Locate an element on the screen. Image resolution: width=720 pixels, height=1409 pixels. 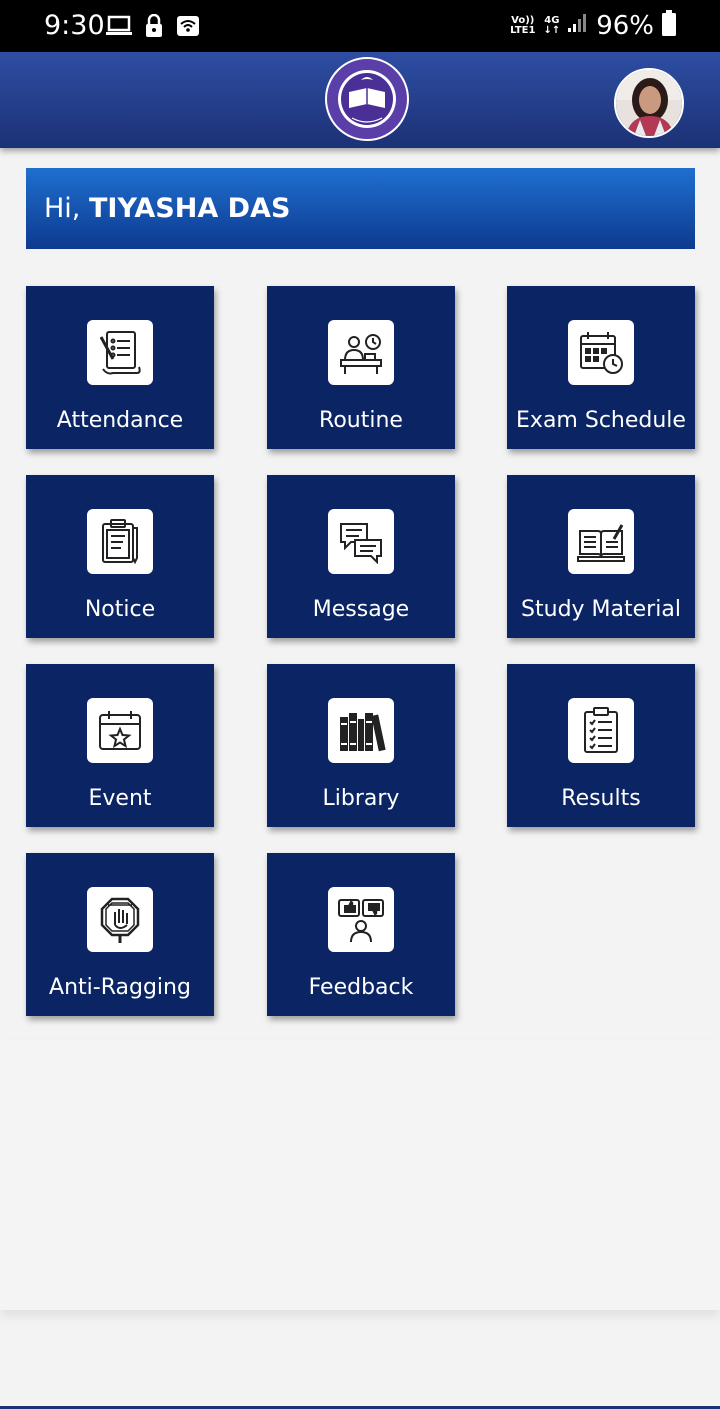
open-book-icon is located at coordinates (601, 541).